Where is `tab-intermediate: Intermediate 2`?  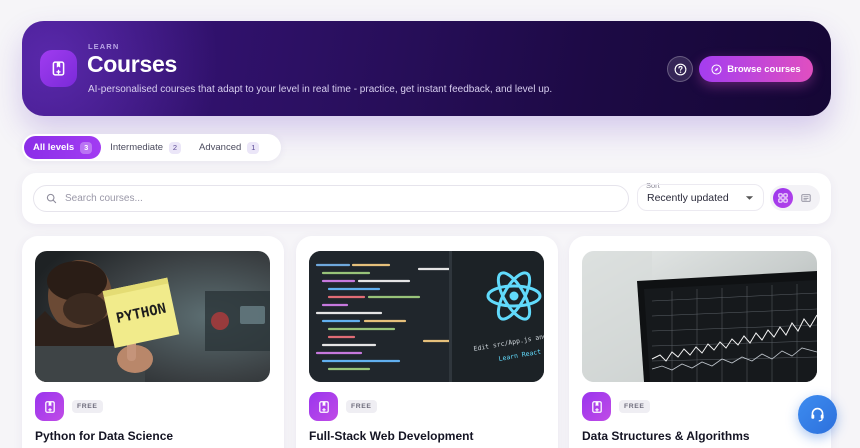 tab-intermediate: Intermediate 2 is located at coordinates (145, 147).